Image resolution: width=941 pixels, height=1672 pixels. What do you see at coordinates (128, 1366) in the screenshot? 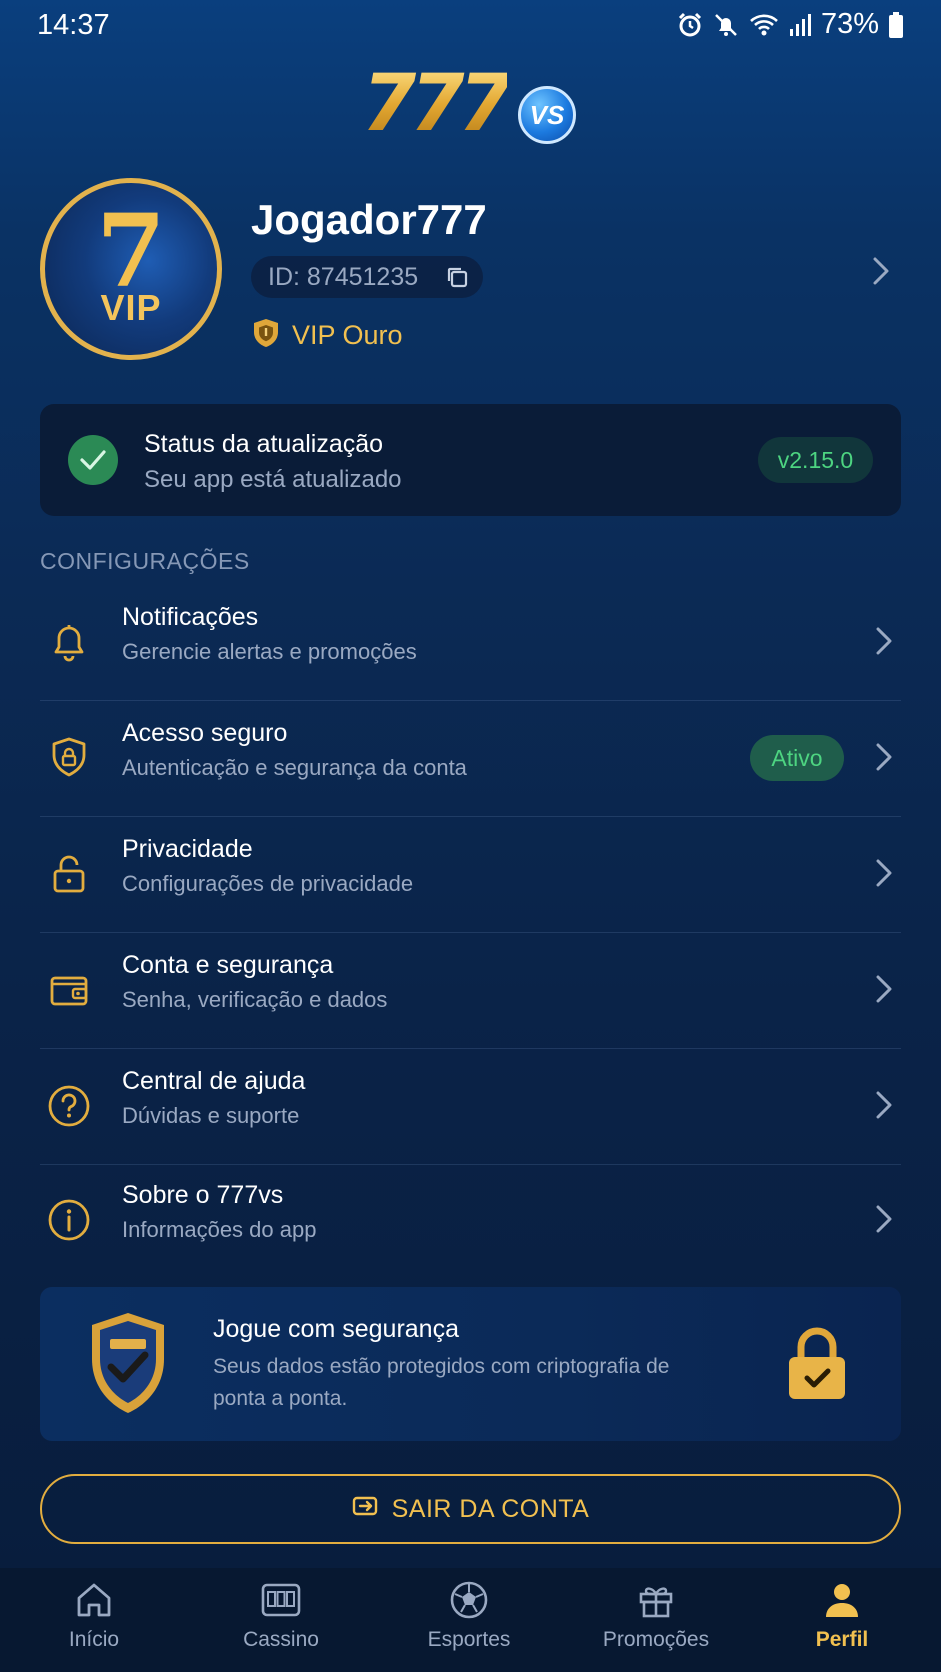
I see `shield-check-icon` at bounding box center [128, 1366].